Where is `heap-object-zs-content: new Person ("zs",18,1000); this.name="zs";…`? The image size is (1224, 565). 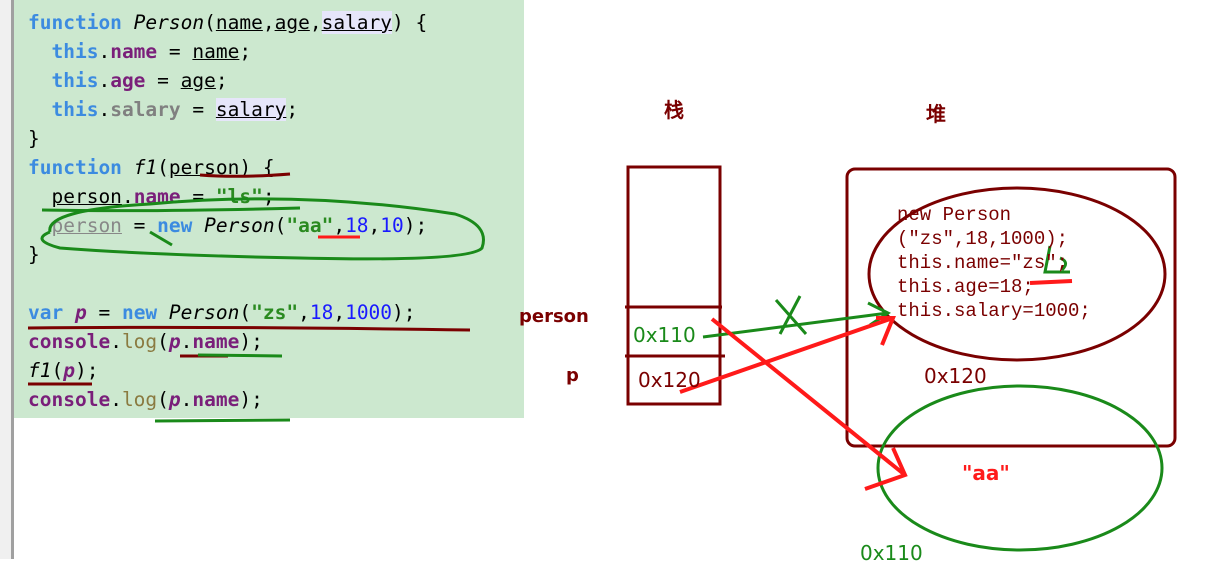
heap-object-zs-content: new Person ("zs",18,1000); this.name="zs";… is located at coordinates (994, 263).